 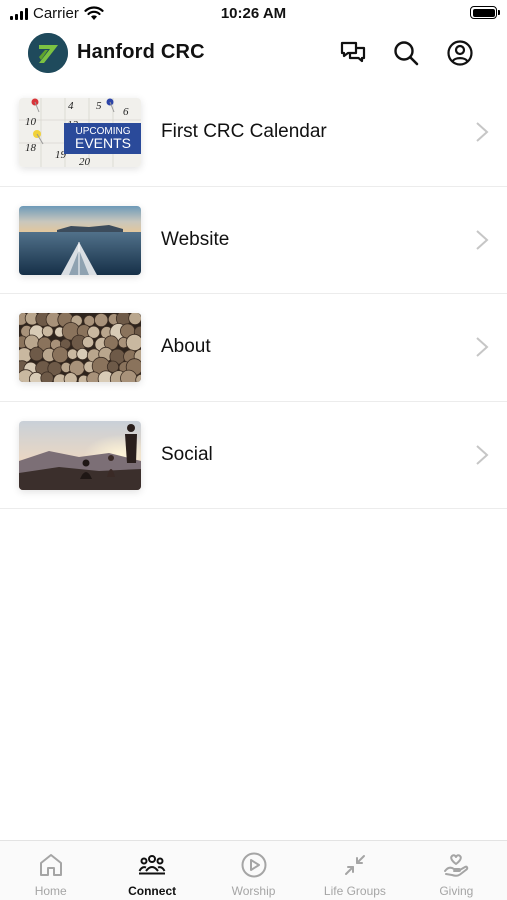 What do you see at coordinates (354, 891) in the screenshot?
I see `tab-label: Life Groups` at bounding box center [354, 891].